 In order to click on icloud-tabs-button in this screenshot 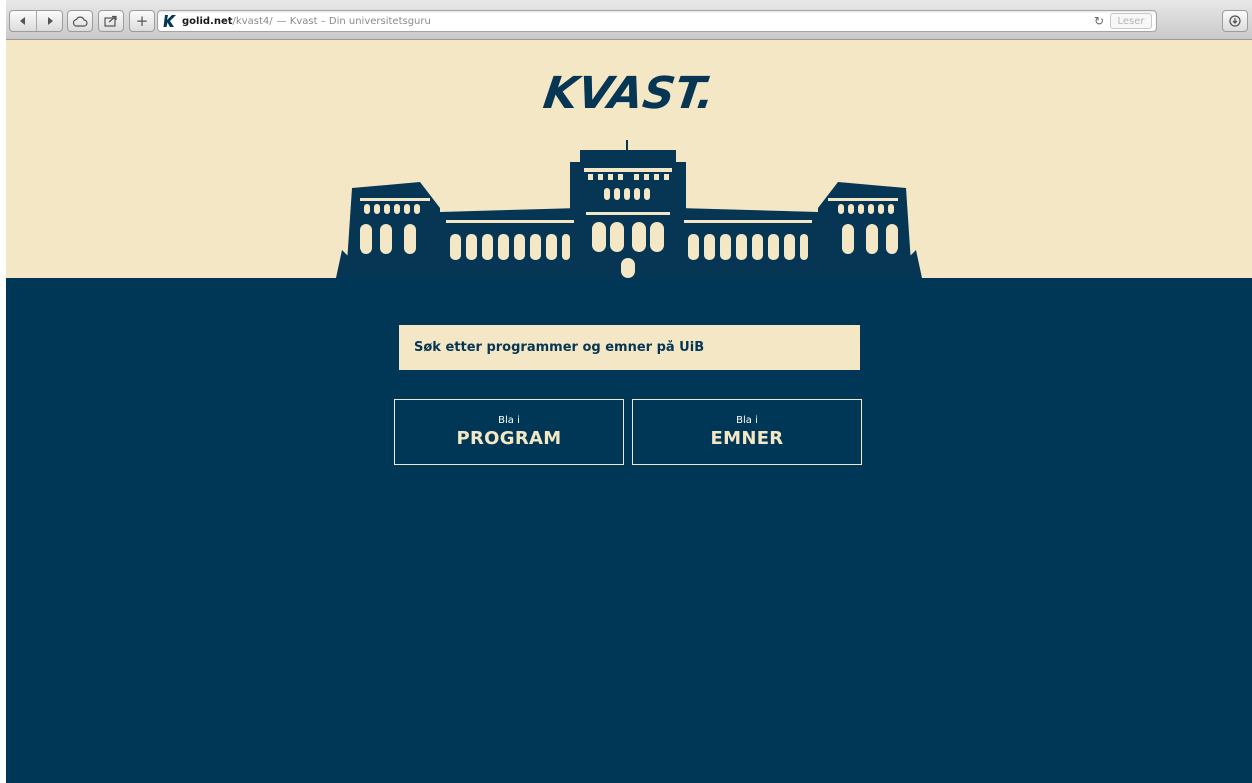, I will do `click(80, 21)`.